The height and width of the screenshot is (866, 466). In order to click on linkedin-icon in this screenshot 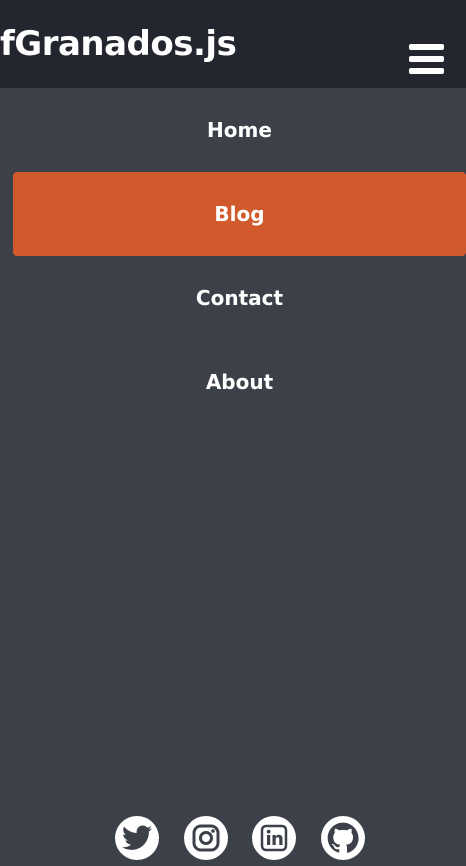, I will do `click(274, 838)`.